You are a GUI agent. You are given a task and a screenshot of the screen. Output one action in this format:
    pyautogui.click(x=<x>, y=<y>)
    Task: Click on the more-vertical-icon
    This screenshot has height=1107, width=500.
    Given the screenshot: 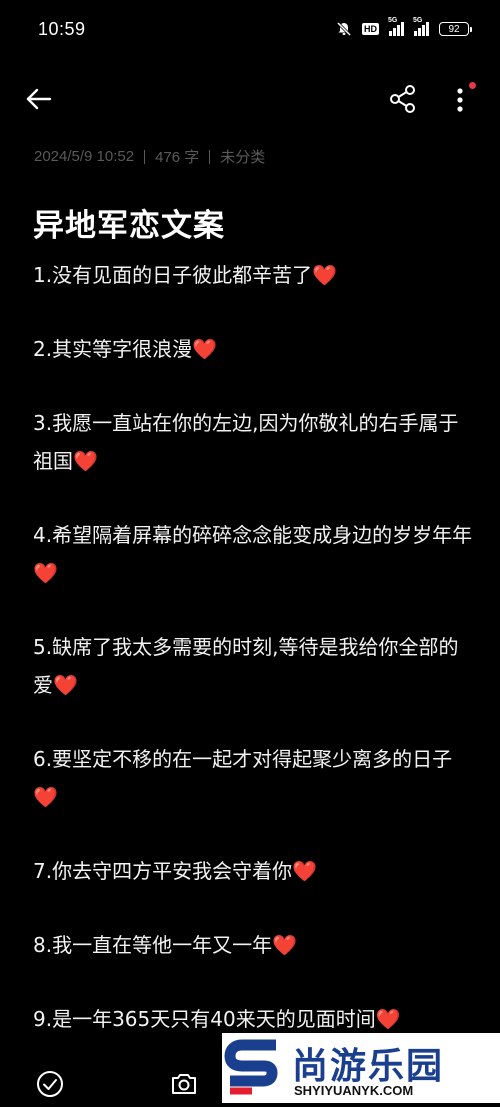 What is the action you would take?
    pyautogui.click(x=463, y=99)
    